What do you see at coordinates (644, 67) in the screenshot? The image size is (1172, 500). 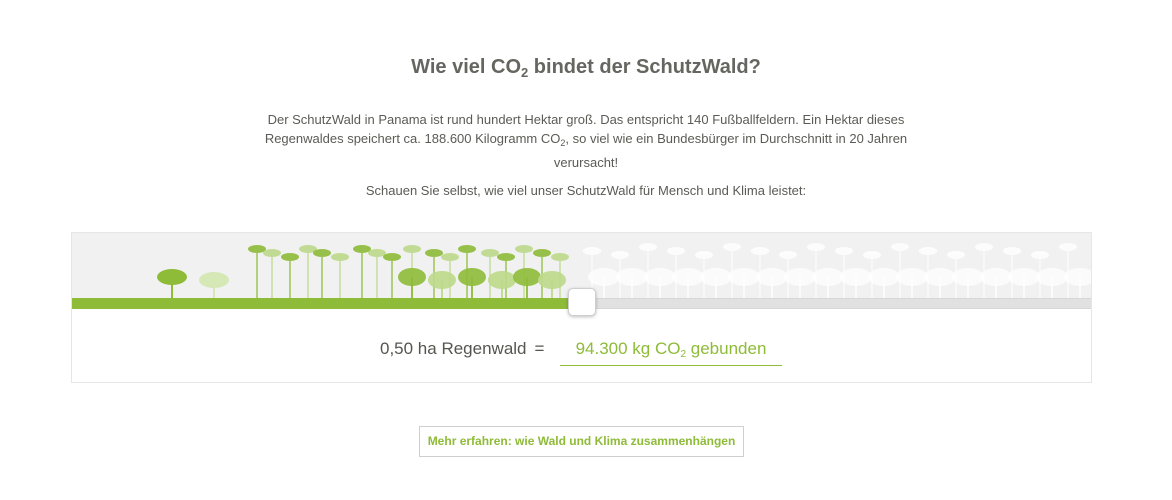 I see `title-suffix: bindet der SchutzWald?` at bounding box center [644, 67].